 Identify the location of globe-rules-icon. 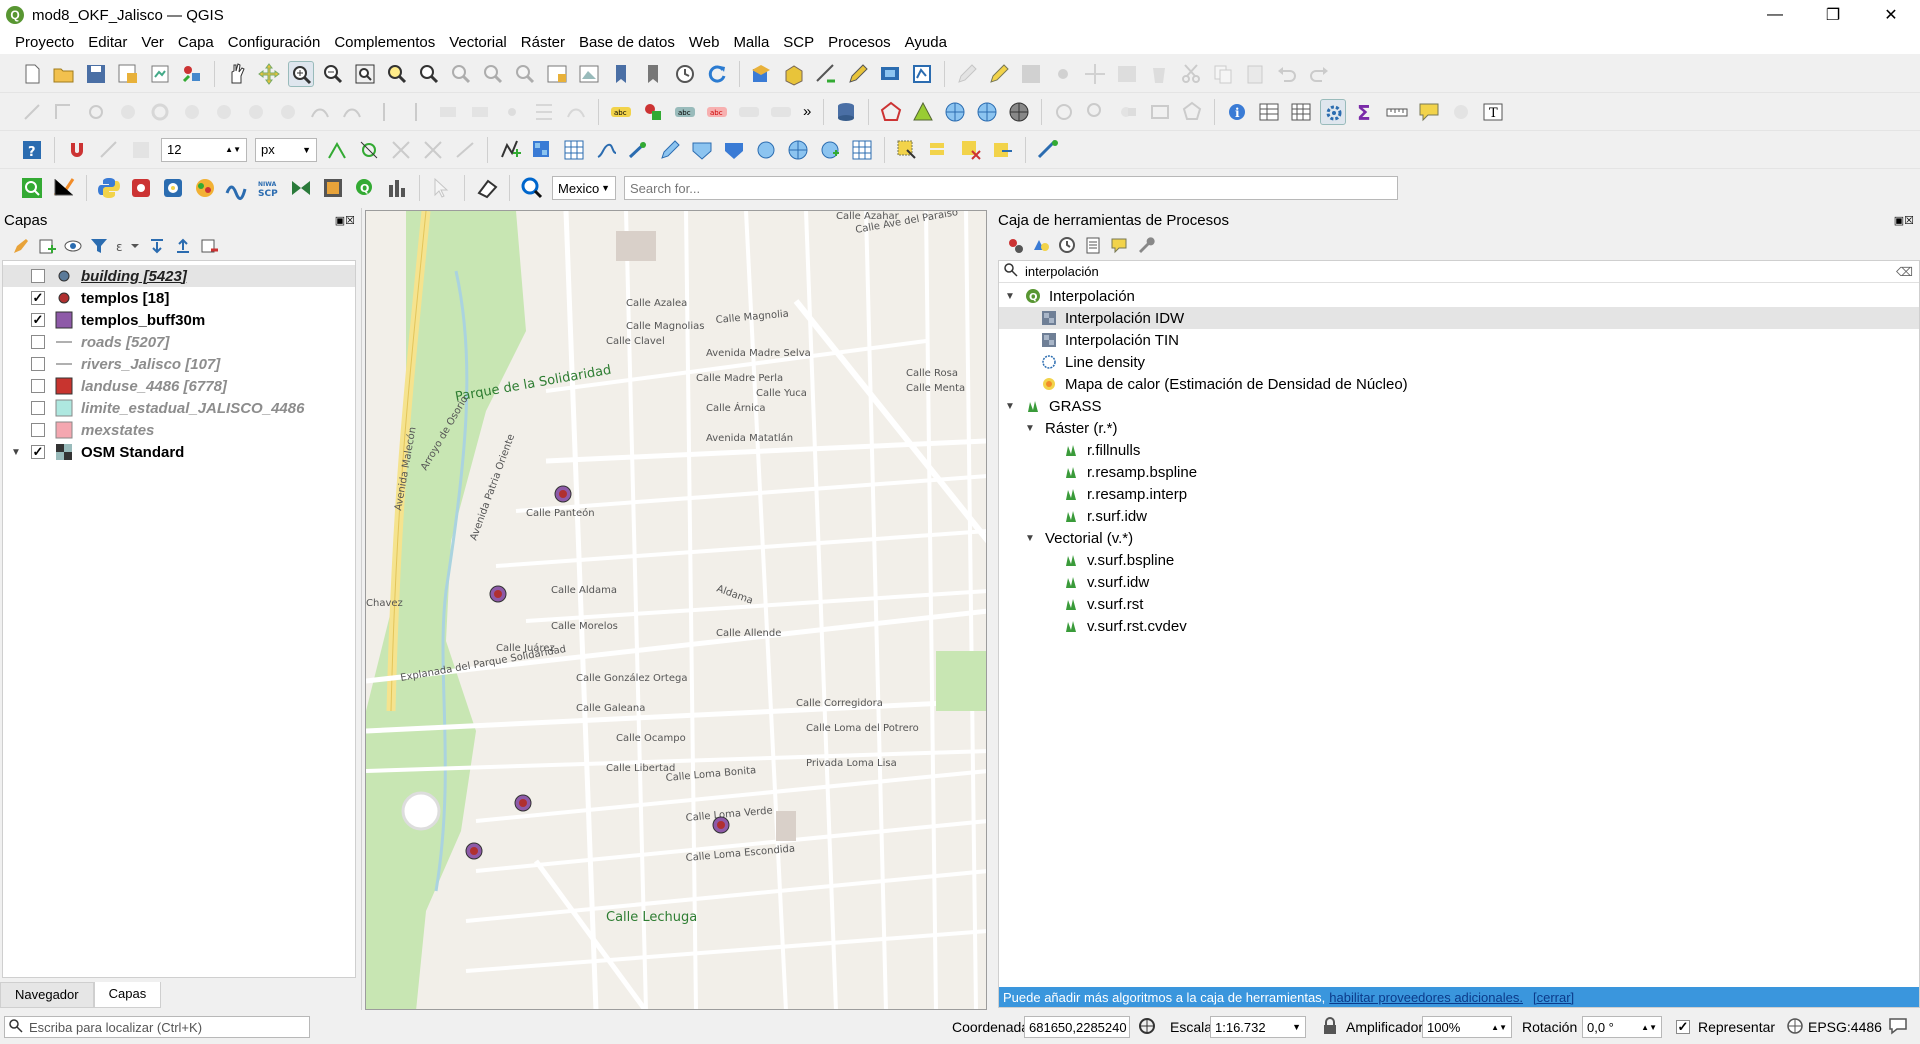
(1019, 112).